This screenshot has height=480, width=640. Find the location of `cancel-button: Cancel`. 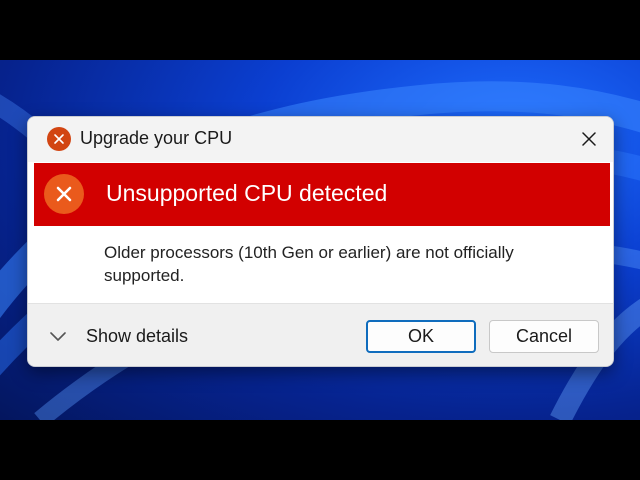

cancel-button: Cancel is located at coordinates (544, 336).